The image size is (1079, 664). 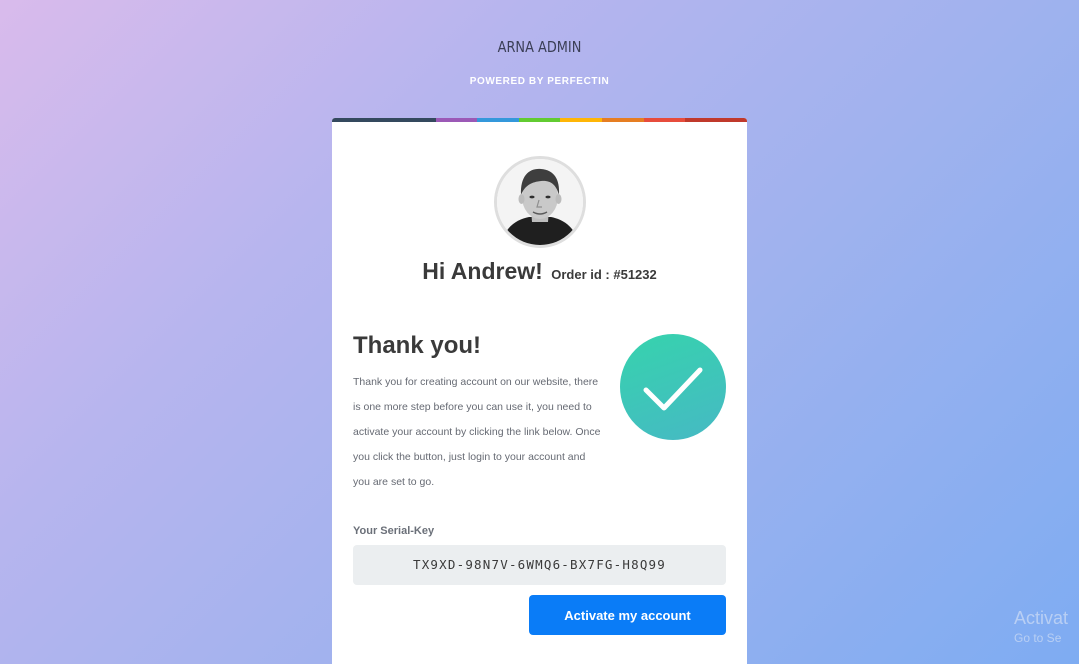 I want to click on order-id: Order id : #51232, so click(x=604, y=274).